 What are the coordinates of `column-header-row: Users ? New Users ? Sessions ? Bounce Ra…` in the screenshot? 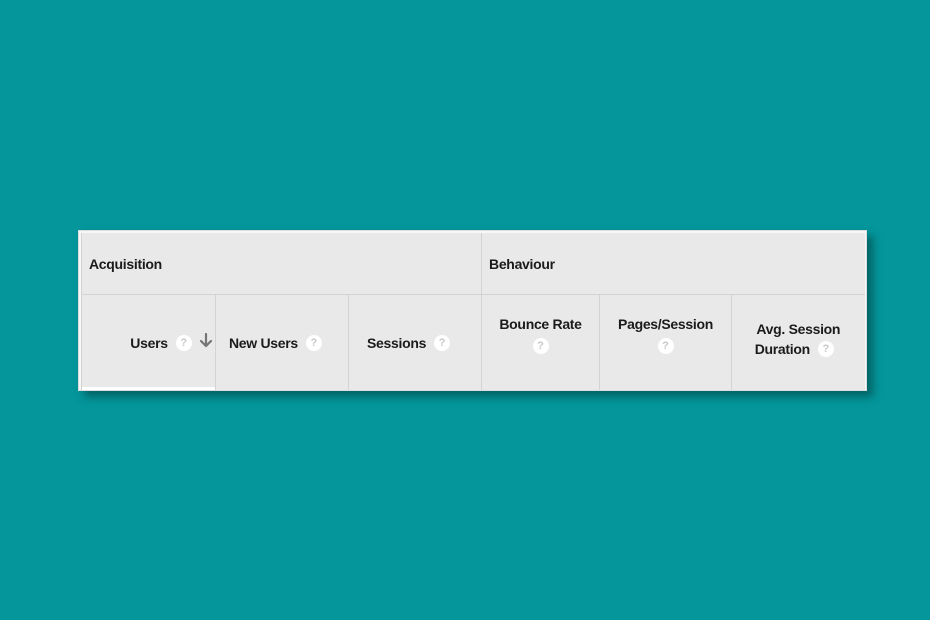 It's located at (473, 342).